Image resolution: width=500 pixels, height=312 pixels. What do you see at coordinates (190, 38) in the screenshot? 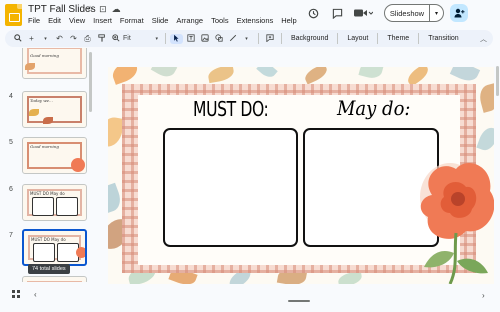
I see `text-box-tool-icon` at bounding box center [190, 38].